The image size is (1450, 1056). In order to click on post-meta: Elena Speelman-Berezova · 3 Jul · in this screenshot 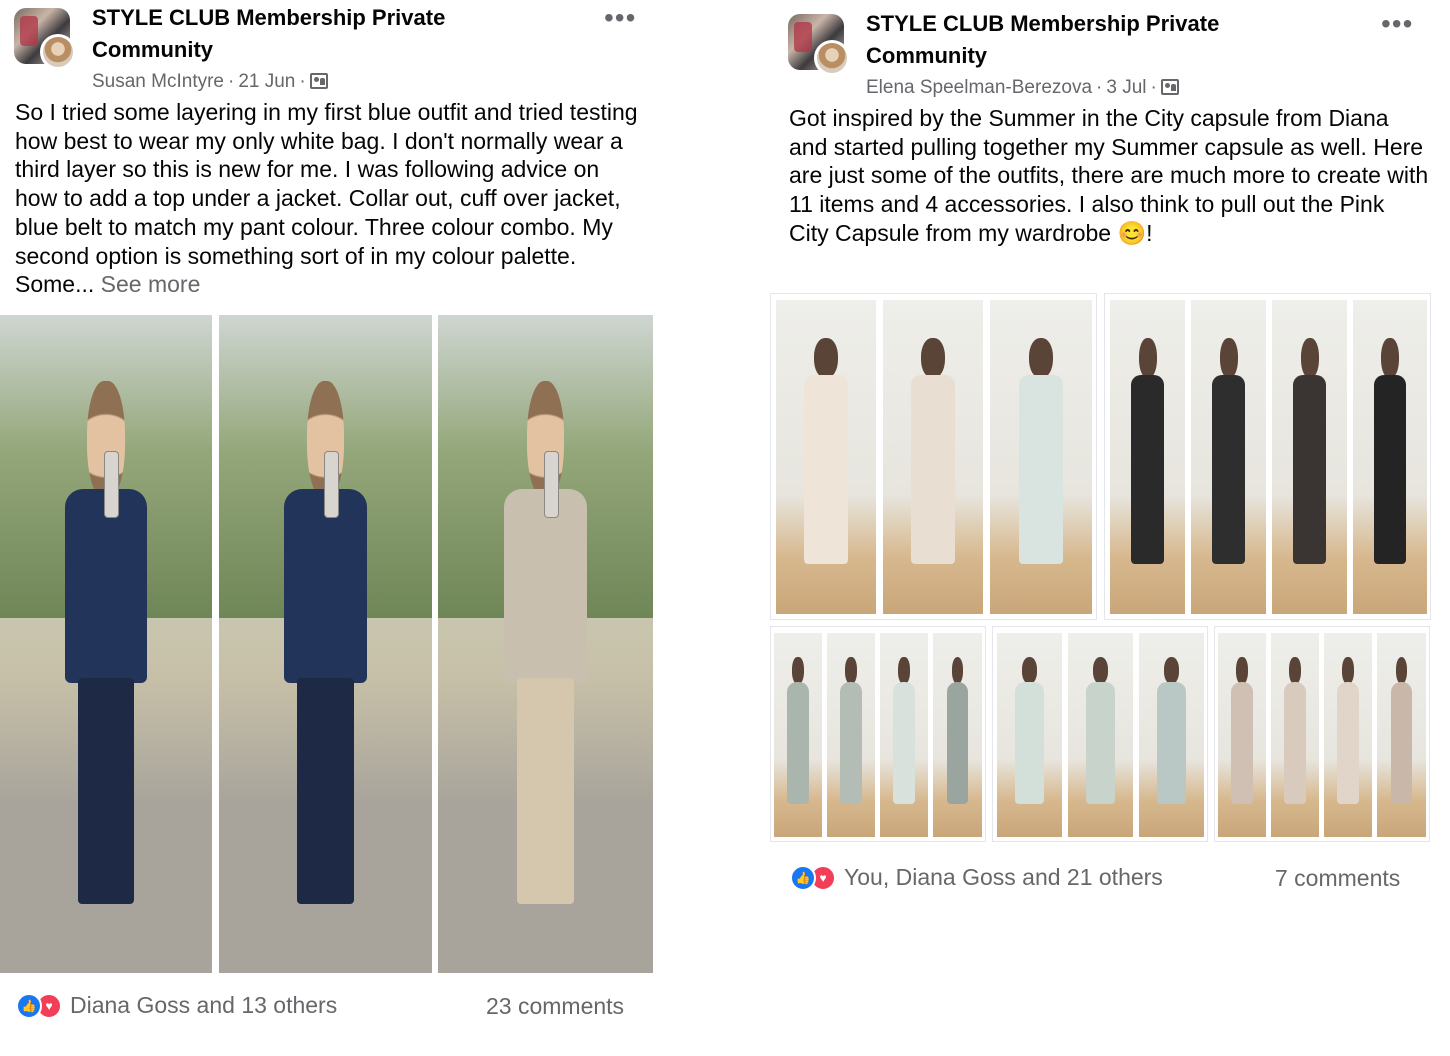, I will do `click(1022, 88)`.